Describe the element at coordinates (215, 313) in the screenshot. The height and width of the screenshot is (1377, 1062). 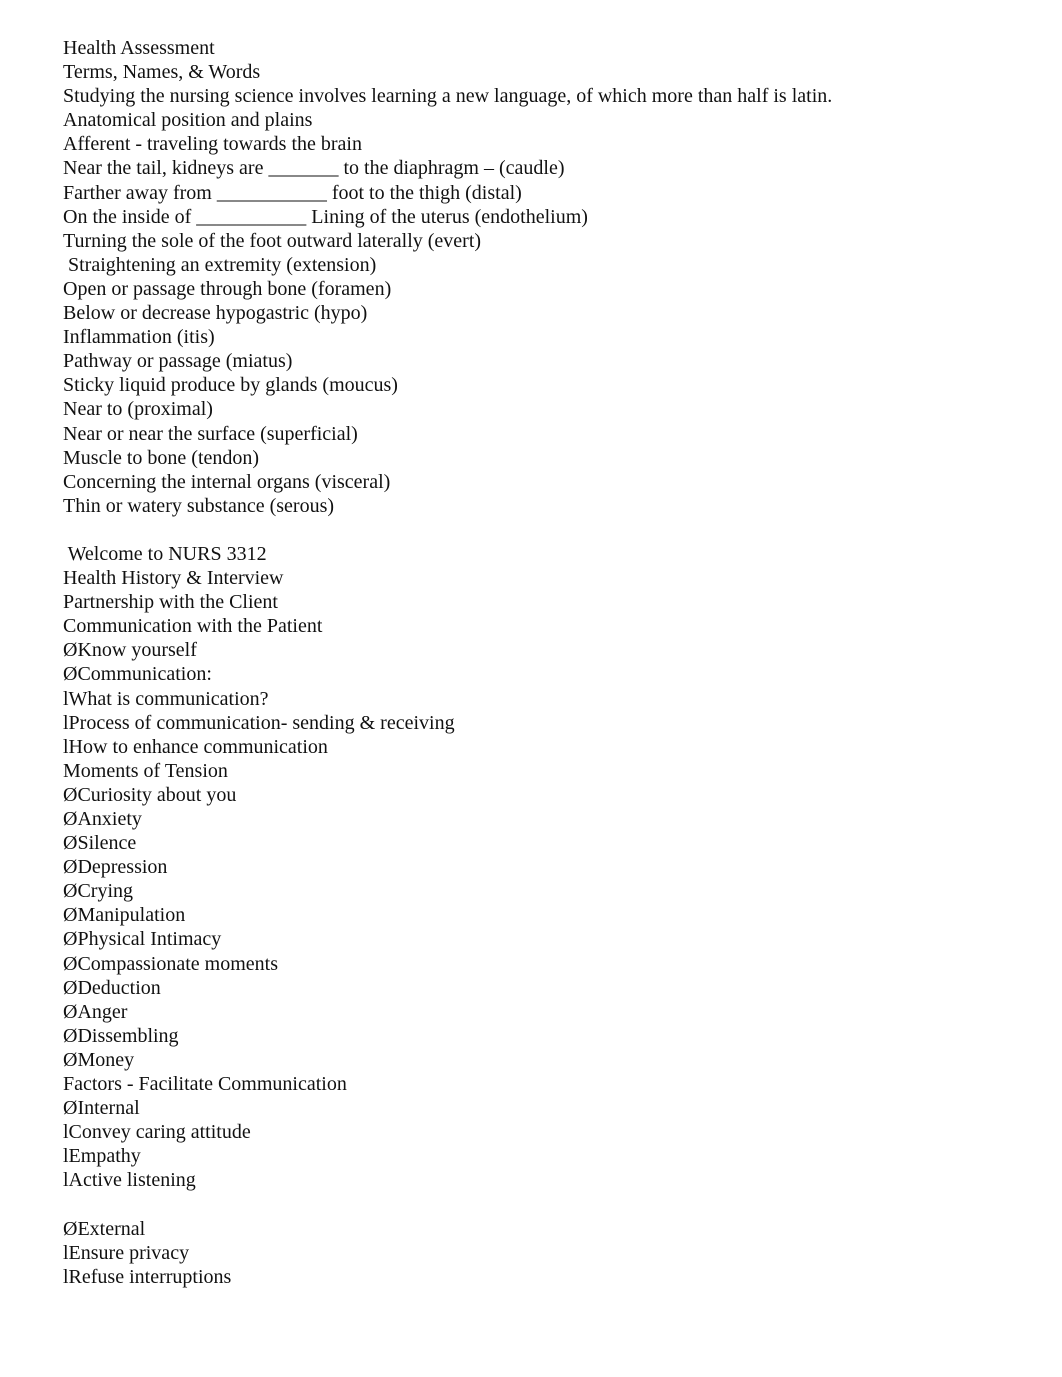
I see `text-line: Below or decrease hypogastric (hypo)` at that location.